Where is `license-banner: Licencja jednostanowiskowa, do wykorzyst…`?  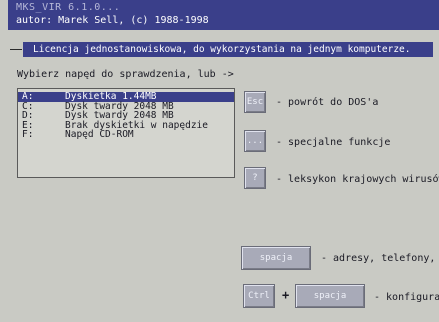 license-banner: Licencja jednostanowiskowa, do wykorzyst… is located at coordinates (228, 49).